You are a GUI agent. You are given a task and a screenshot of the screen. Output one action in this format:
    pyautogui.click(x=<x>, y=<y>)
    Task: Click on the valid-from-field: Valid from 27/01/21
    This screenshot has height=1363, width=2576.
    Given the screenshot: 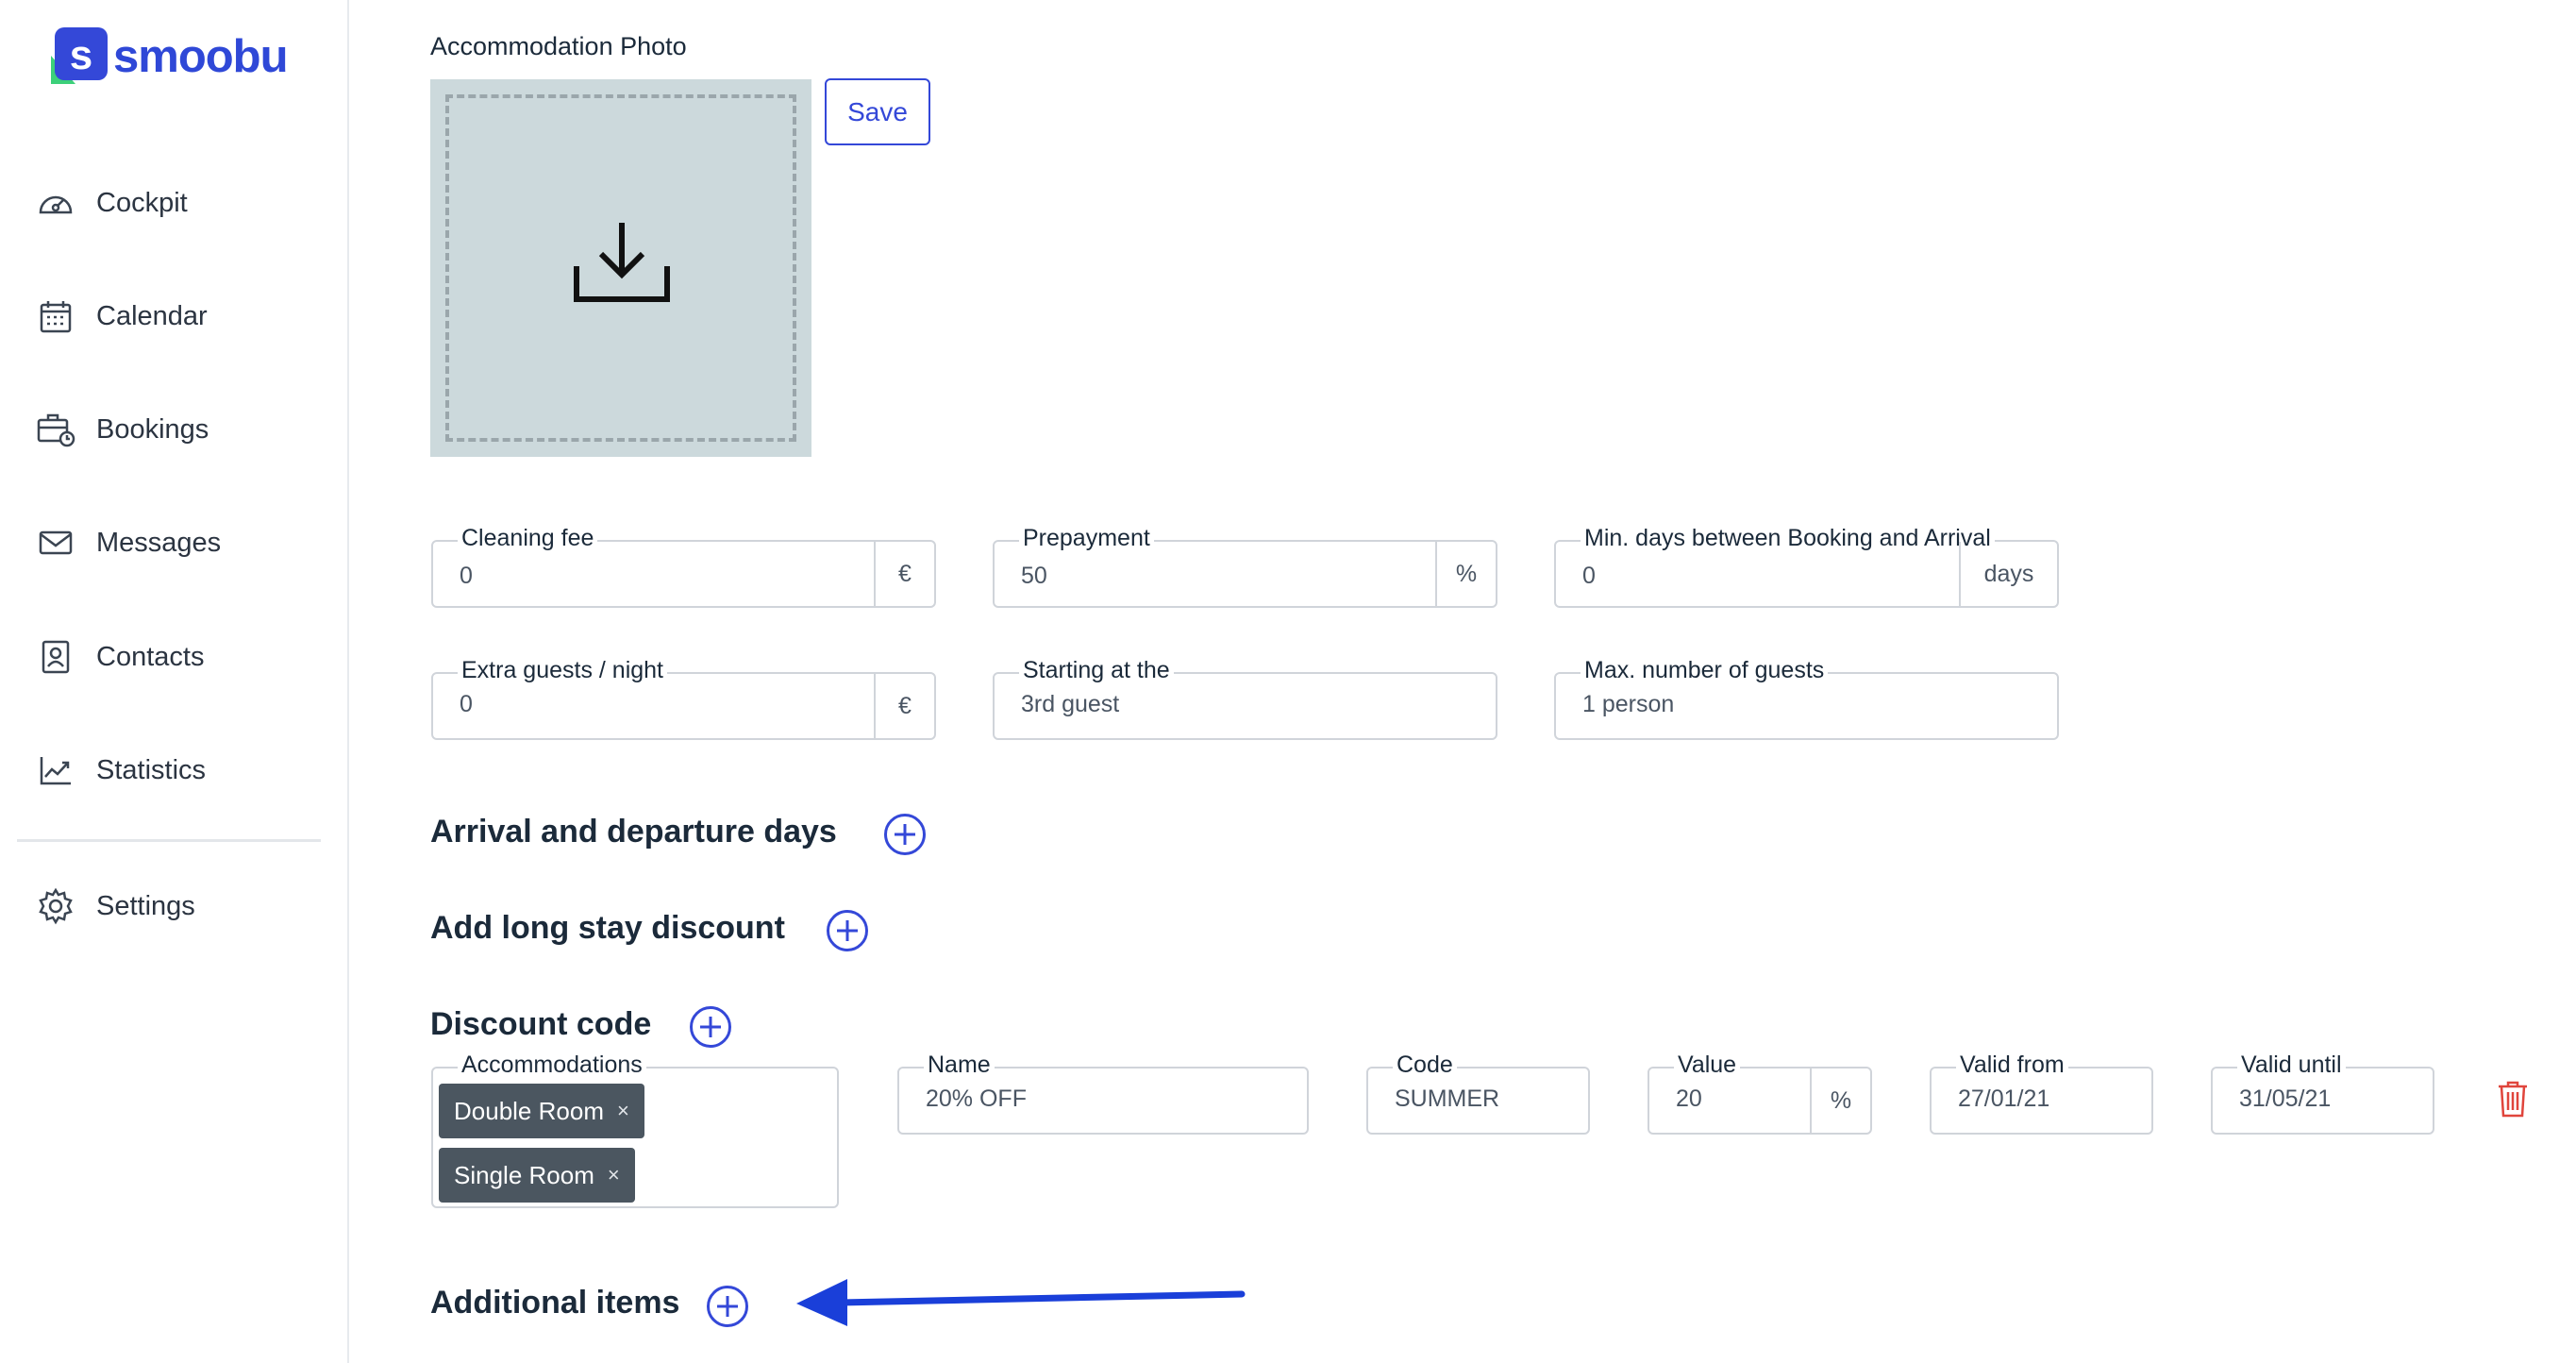 What is the action you would take?
    pyautogui.click(x=2041, y=1093)
    